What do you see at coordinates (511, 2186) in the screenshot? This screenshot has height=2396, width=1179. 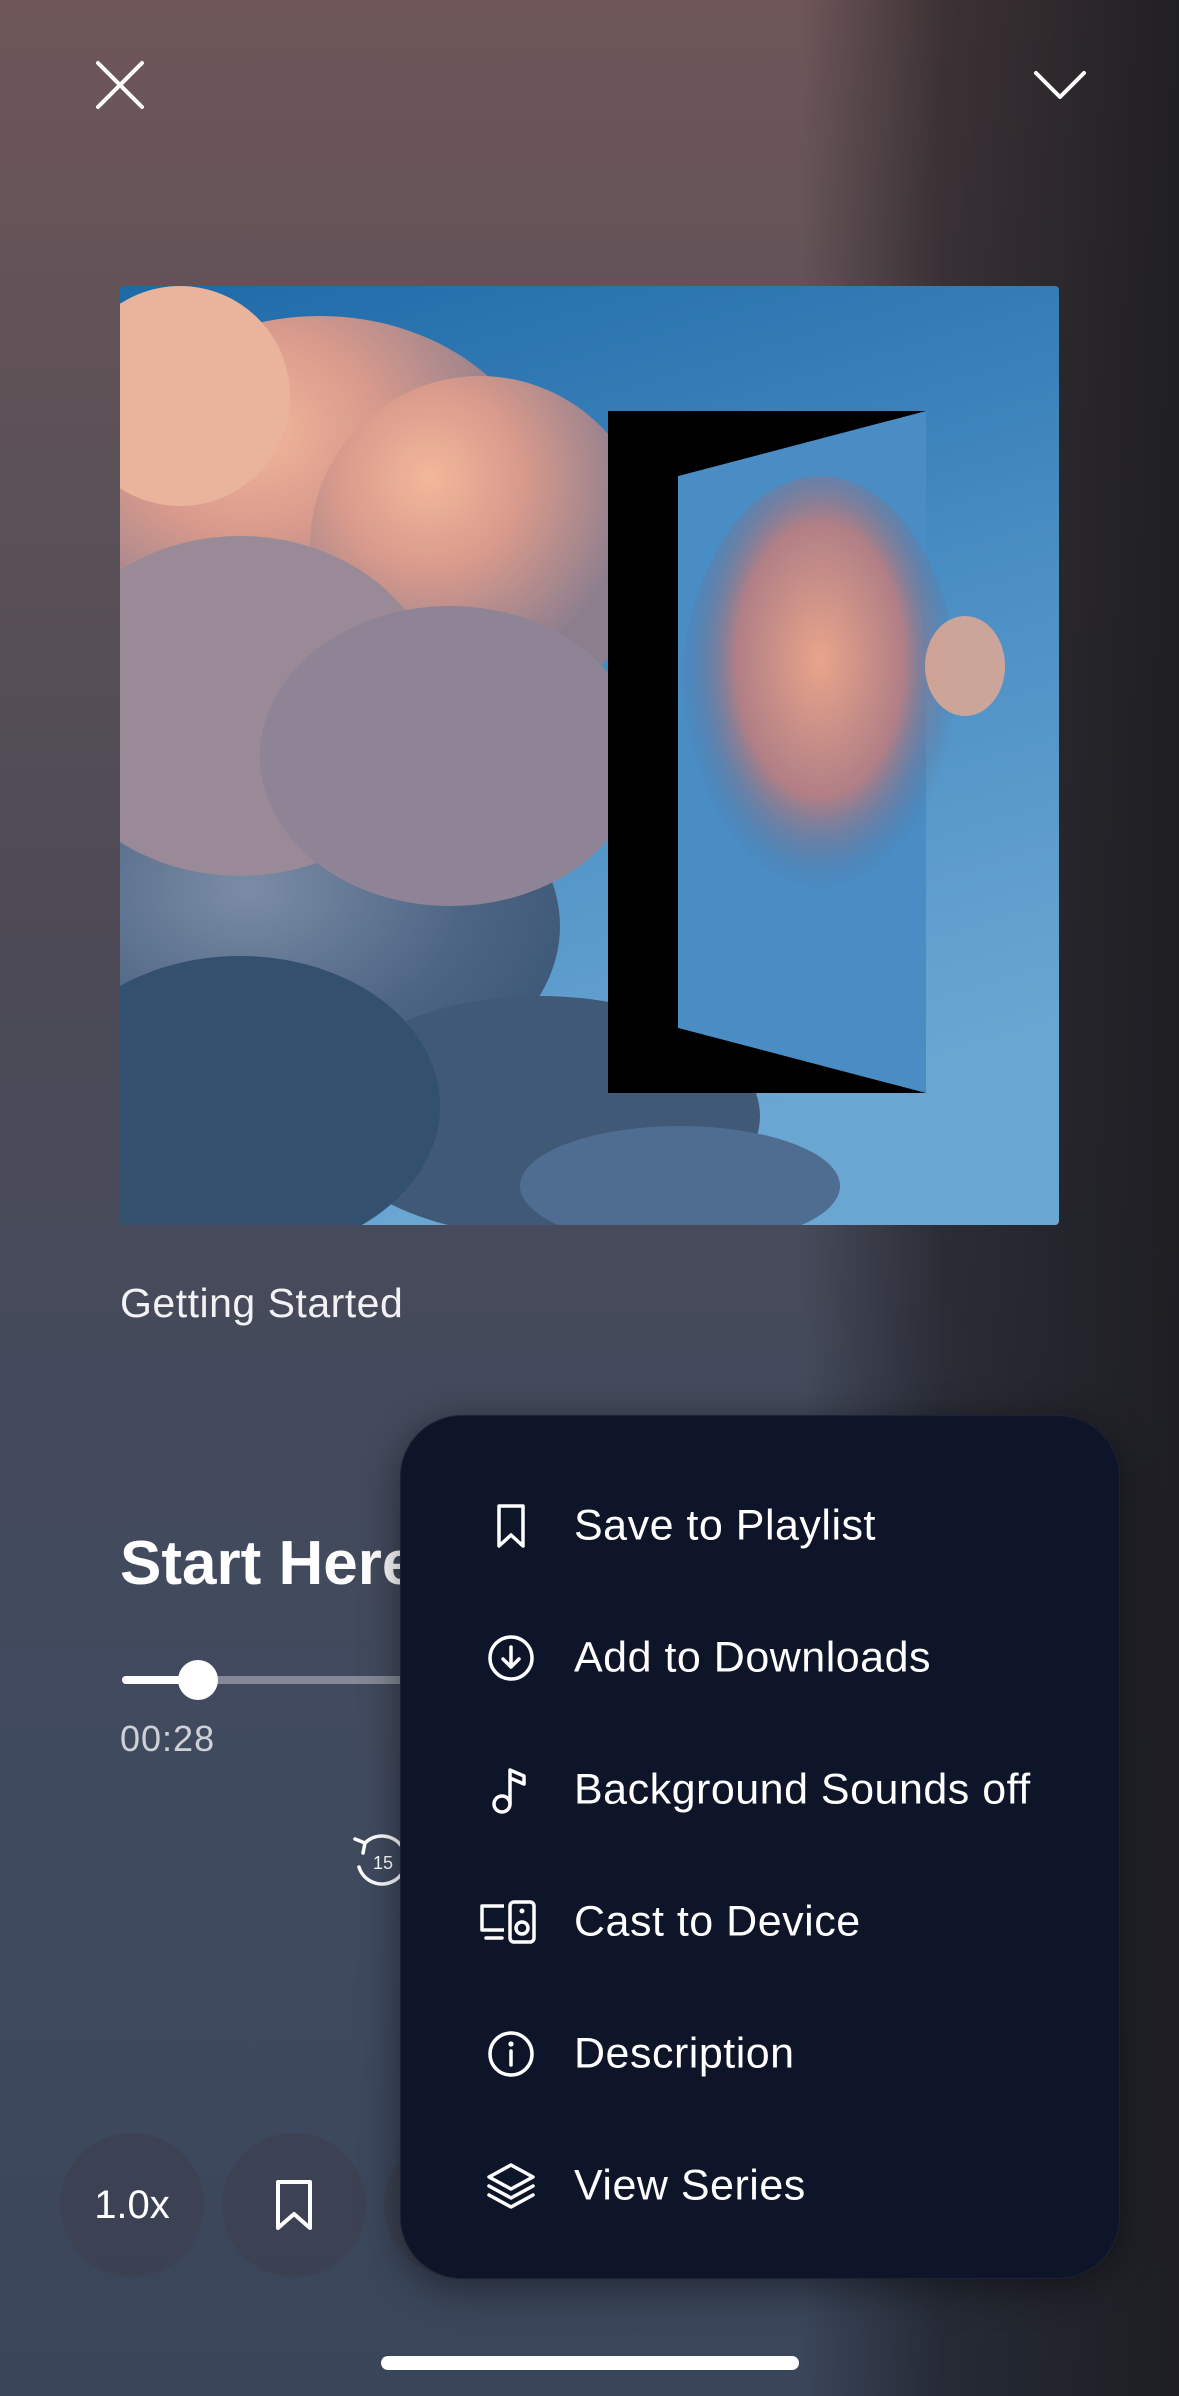 I see `layers-icon` at bounding box center [511, 2186].